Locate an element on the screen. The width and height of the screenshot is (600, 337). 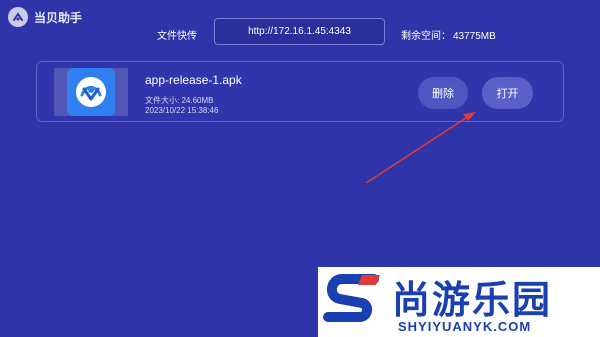
watermark-cn-text: 尚游乐园 is located at coordinates (472, 300).